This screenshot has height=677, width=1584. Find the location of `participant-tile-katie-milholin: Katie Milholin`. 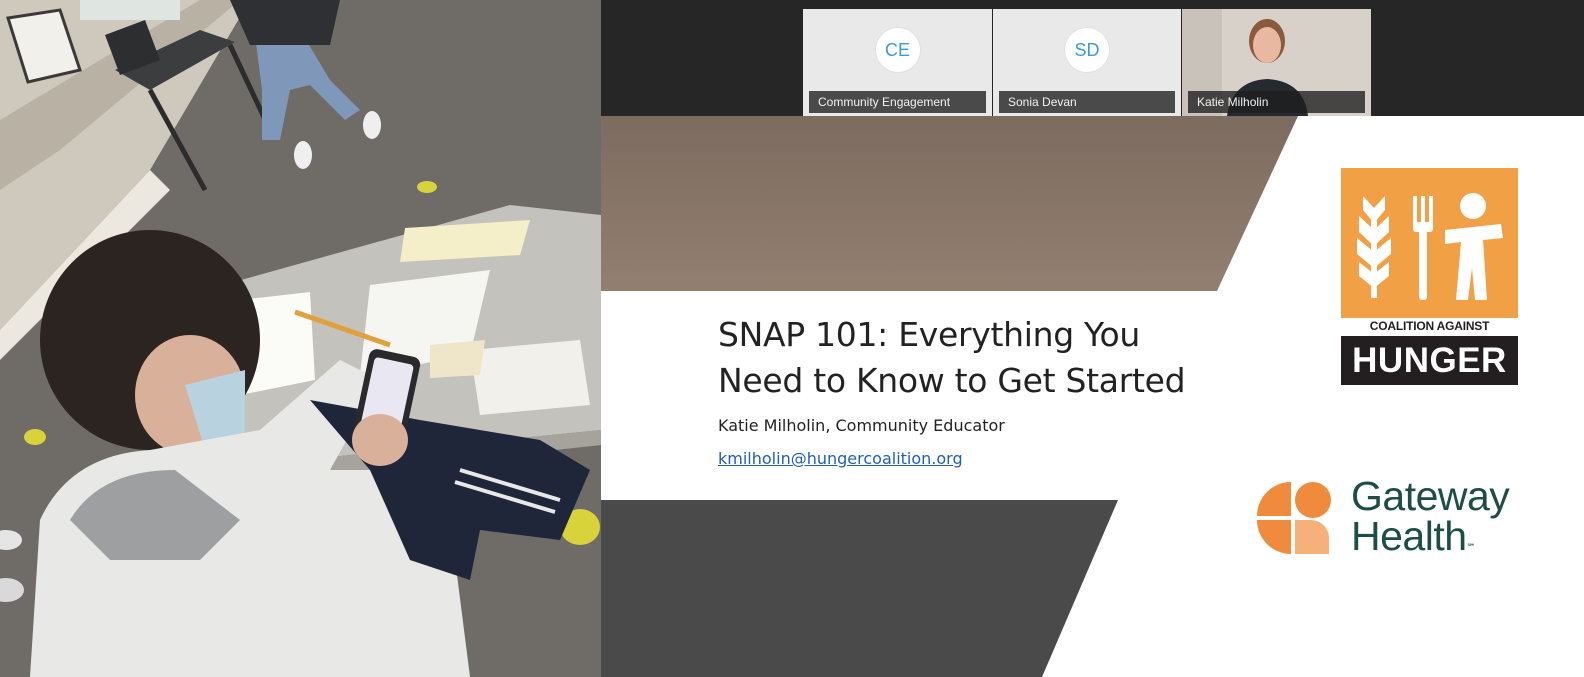

participant-tile-katie-milholin: Katie Milholin is located at coordinates (1276, 62).